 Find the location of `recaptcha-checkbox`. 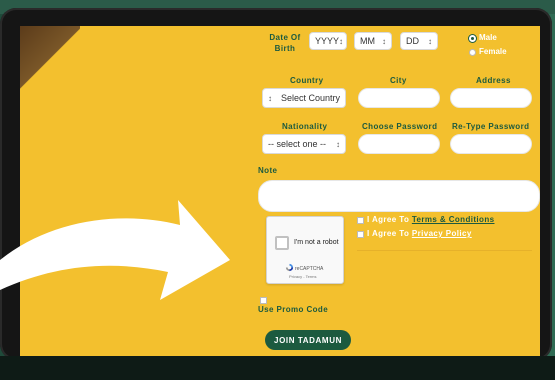

recaptcha-checkbox is located at coordinates (282, 243).